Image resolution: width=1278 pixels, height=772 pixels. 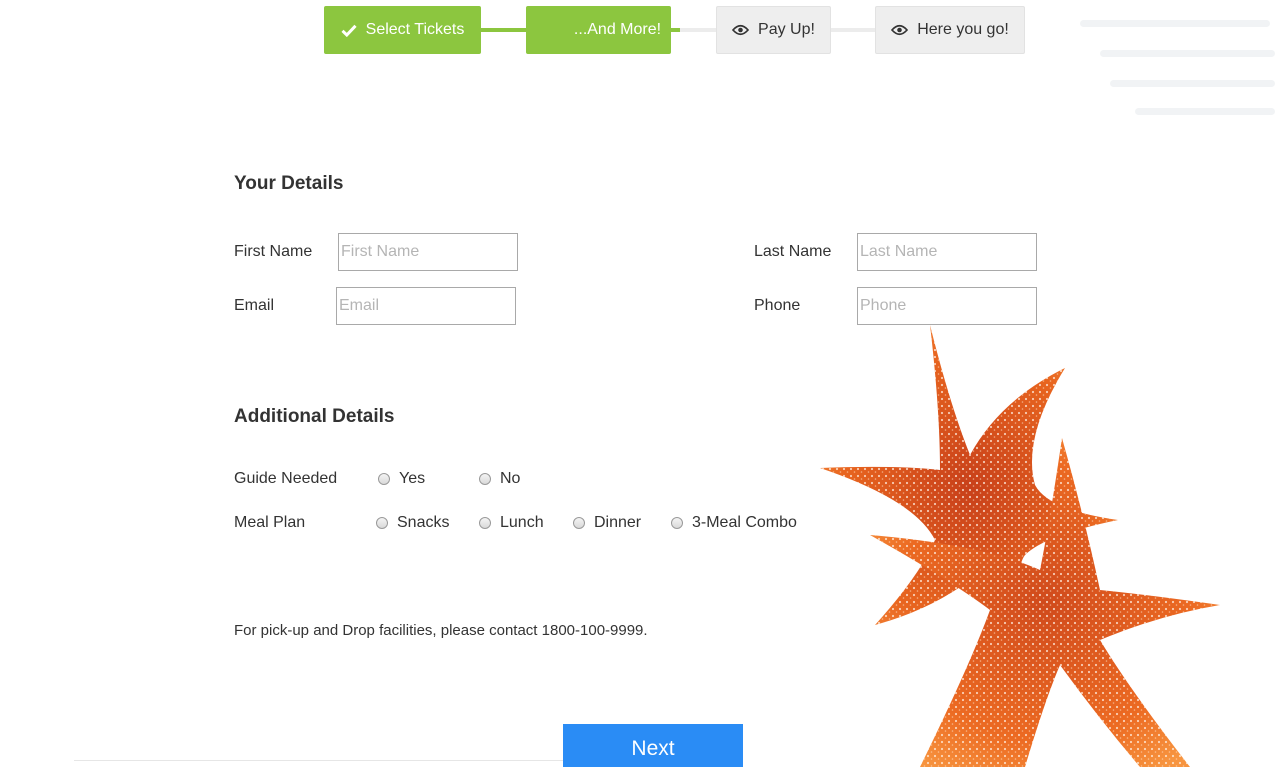 What do you see at coordinates (744, 522) in the screenshot?
I see `radio-label: 3-Meal Combo` at bounding box center [744, 522].